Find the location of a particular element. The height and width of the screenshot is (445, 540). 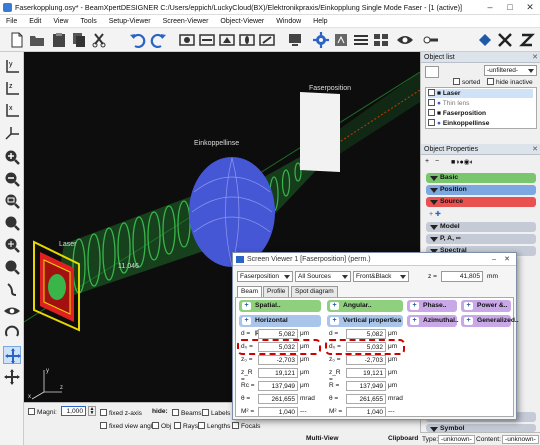

section-source: Source is located at coordinates (481, 202).